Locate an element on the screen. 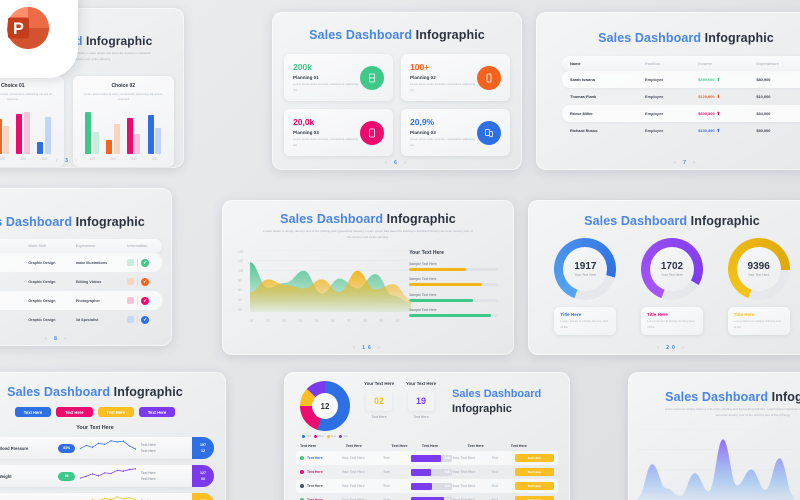 The height and width of the screenshot is (500, 800). column-header: Expenditure is located at coordinates (767, 63).